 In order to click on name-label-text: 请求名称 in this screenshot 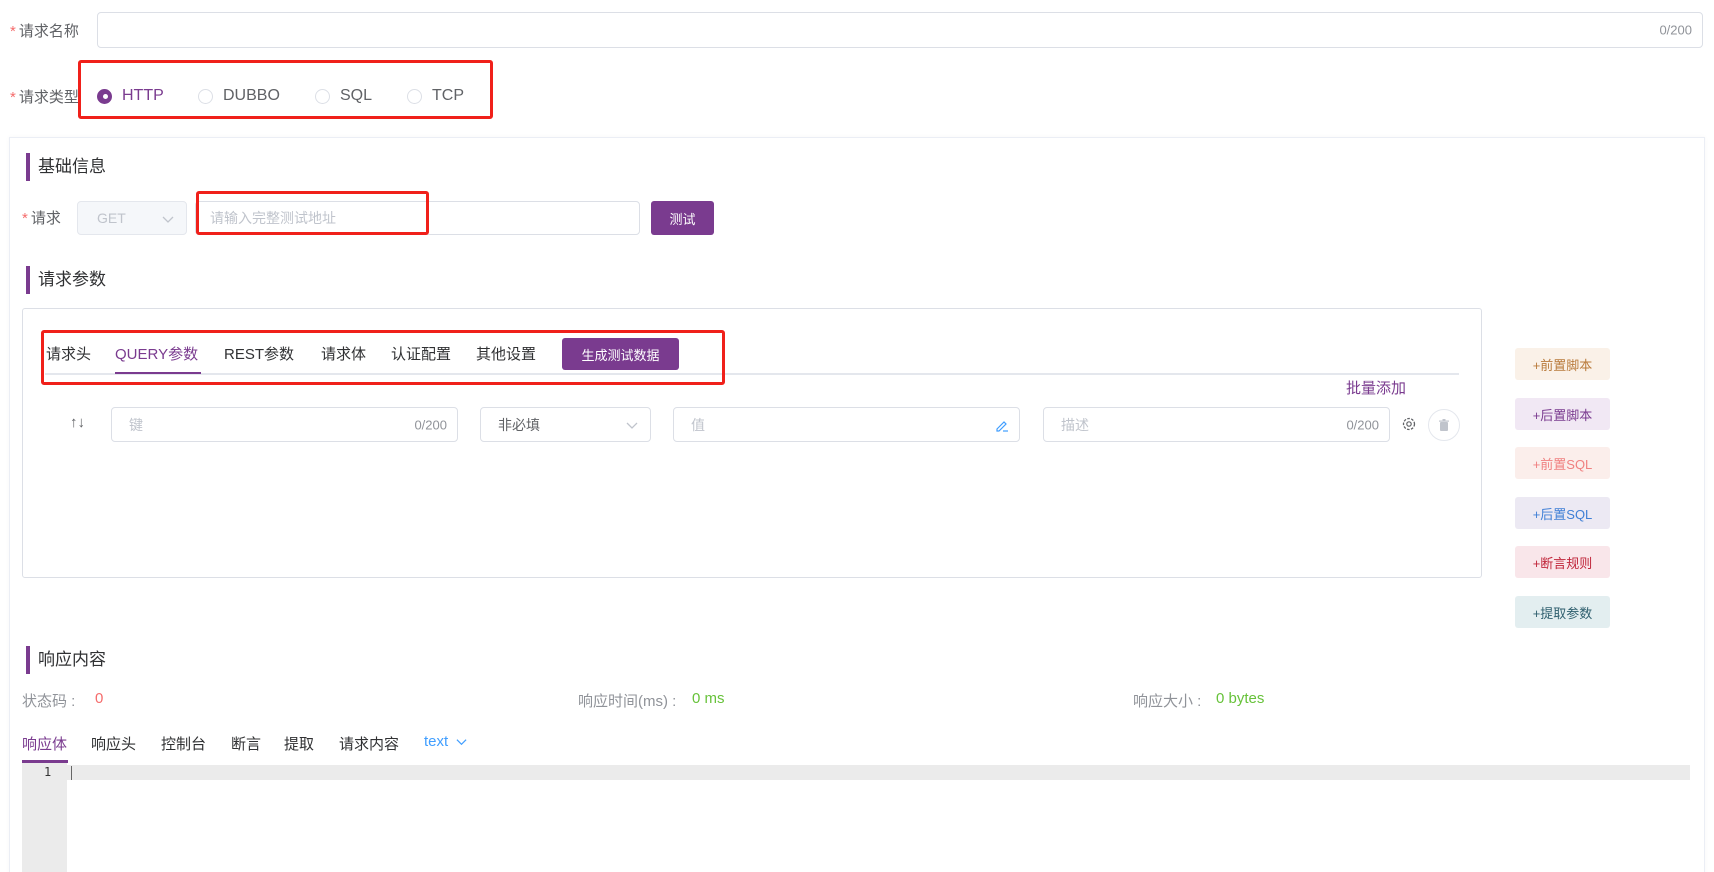, I will do `click(48, 31)`.